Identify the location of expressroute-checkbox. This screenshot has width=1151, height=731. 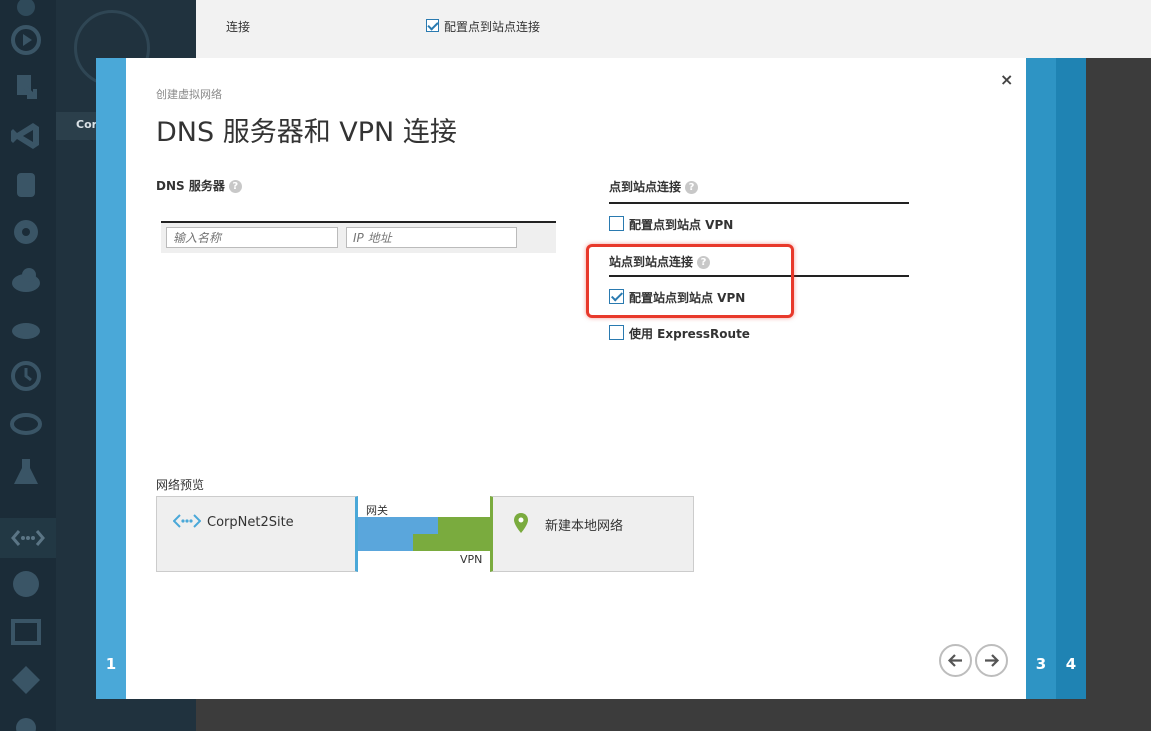
(616, 332).